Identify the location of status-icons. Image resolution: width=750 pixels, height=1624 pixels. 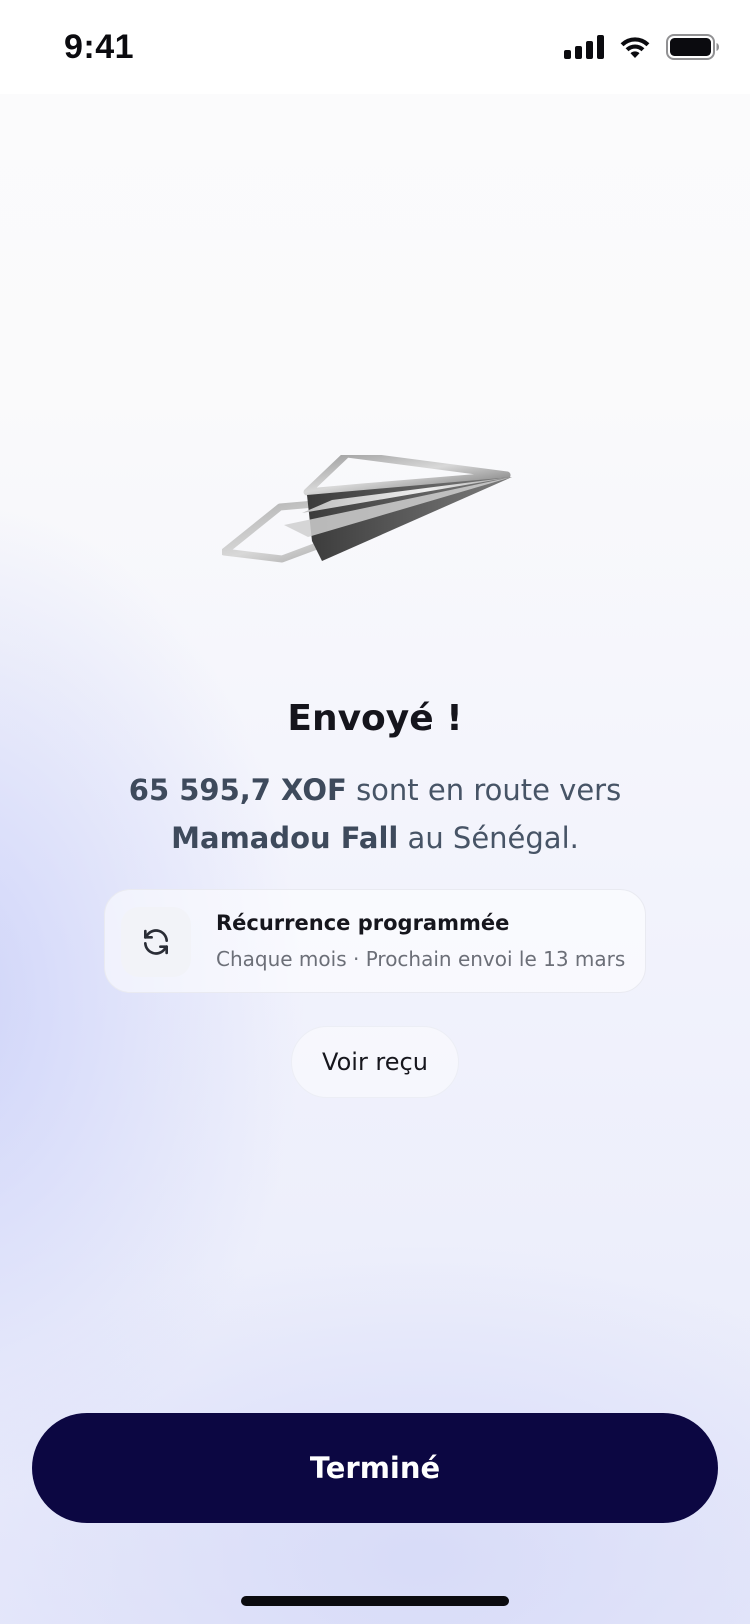
(642, 47).